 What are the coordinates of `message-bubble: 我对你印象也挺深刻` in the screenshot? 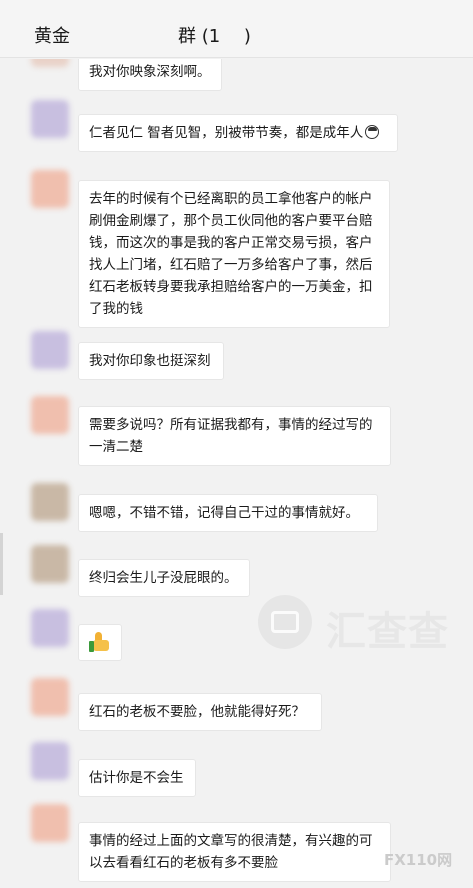 It's located at (151, 361).